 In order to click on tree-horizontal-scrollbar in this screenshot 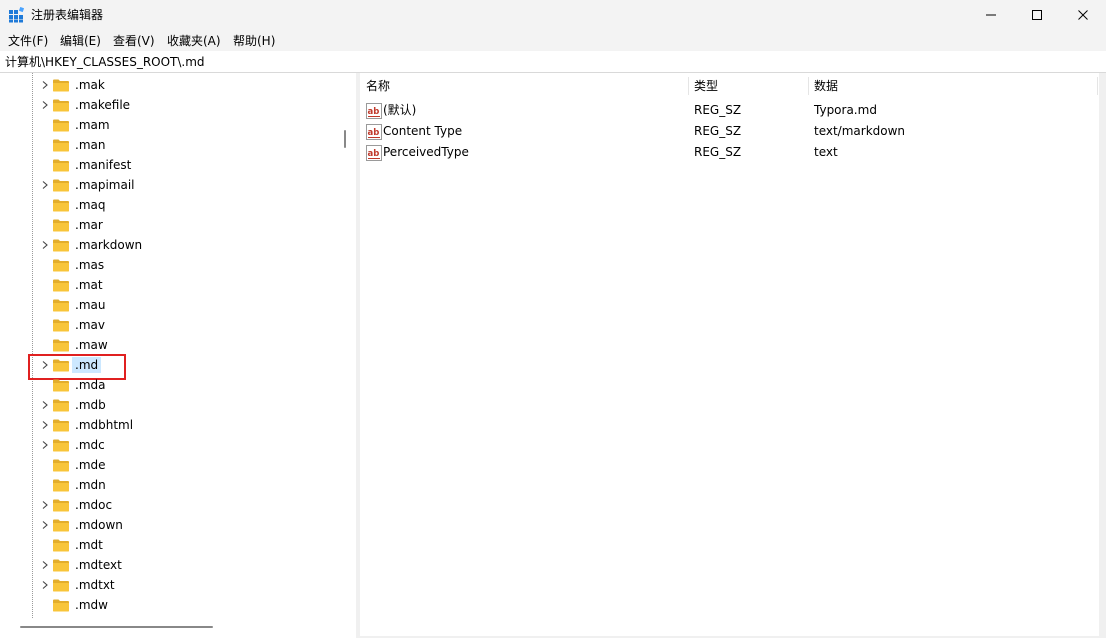, I will do `click(169, 628)`.